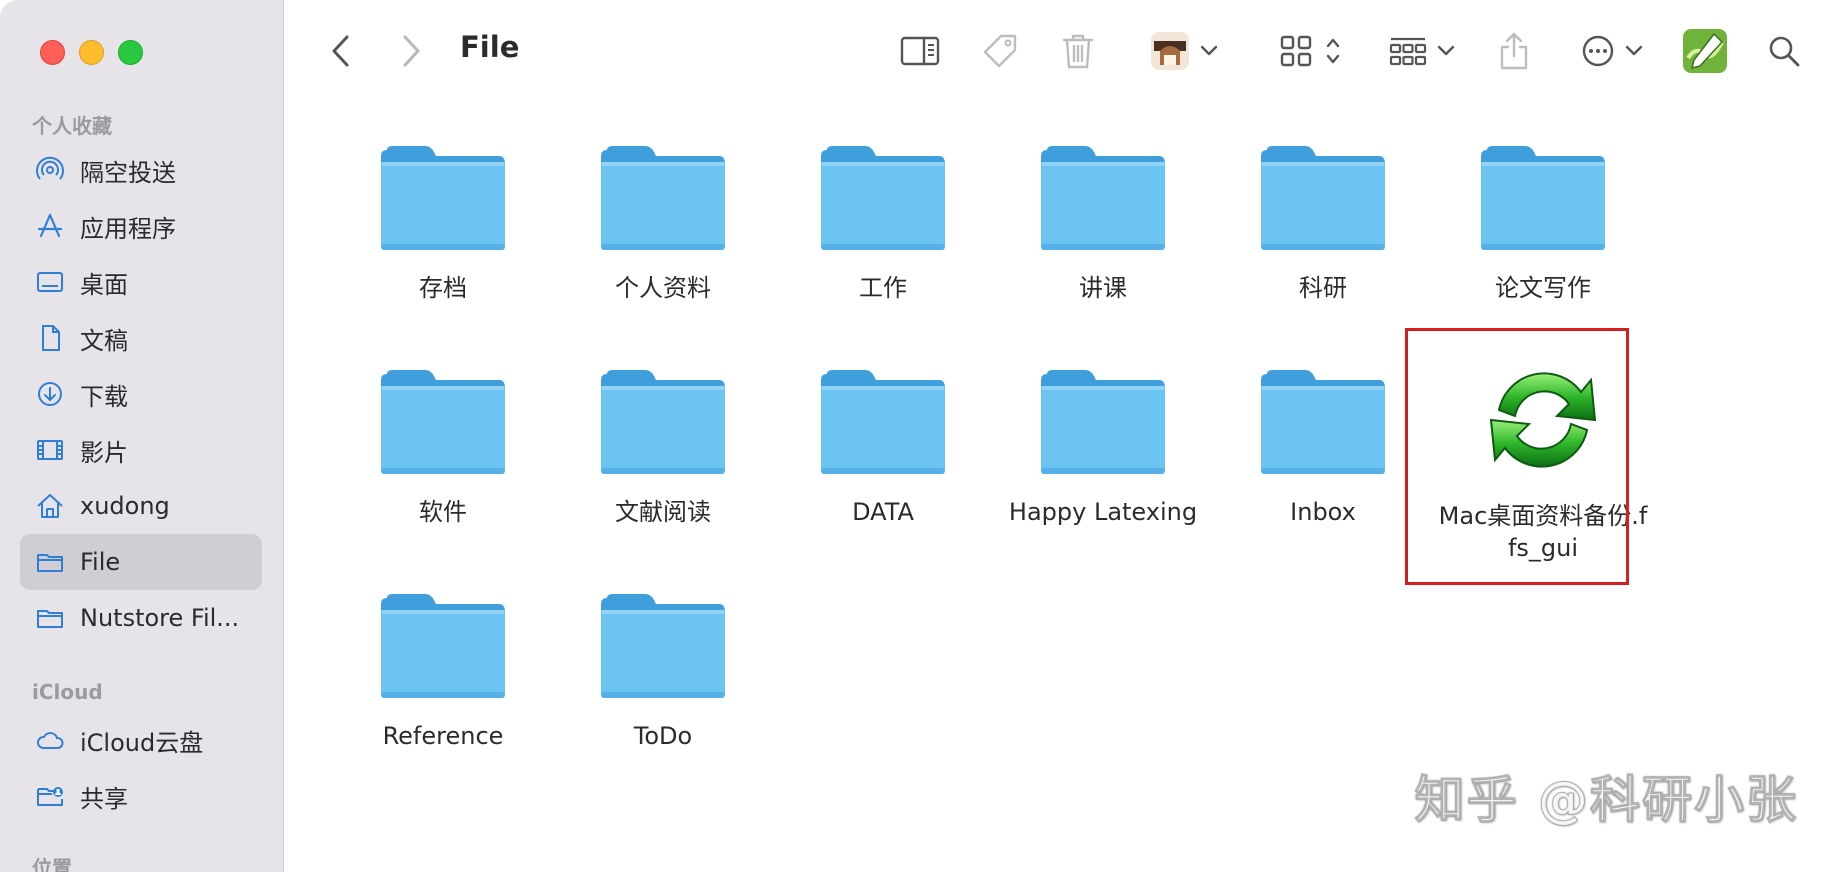 Image resolution: width=1840 pixels, height=872 pixels. I want to click on film-icon, so click(50, 450).